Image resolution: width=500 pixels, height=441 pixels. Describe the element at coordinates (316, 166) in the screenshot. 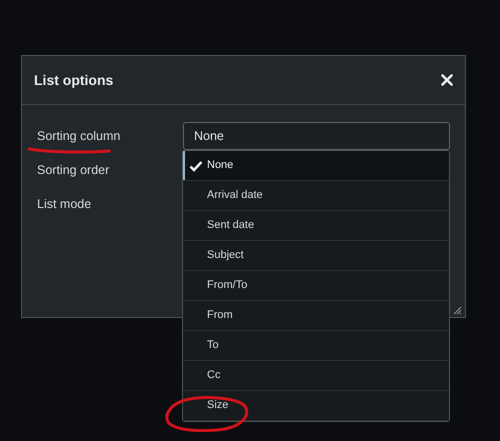

I see `dropdown-option: None` at that location.